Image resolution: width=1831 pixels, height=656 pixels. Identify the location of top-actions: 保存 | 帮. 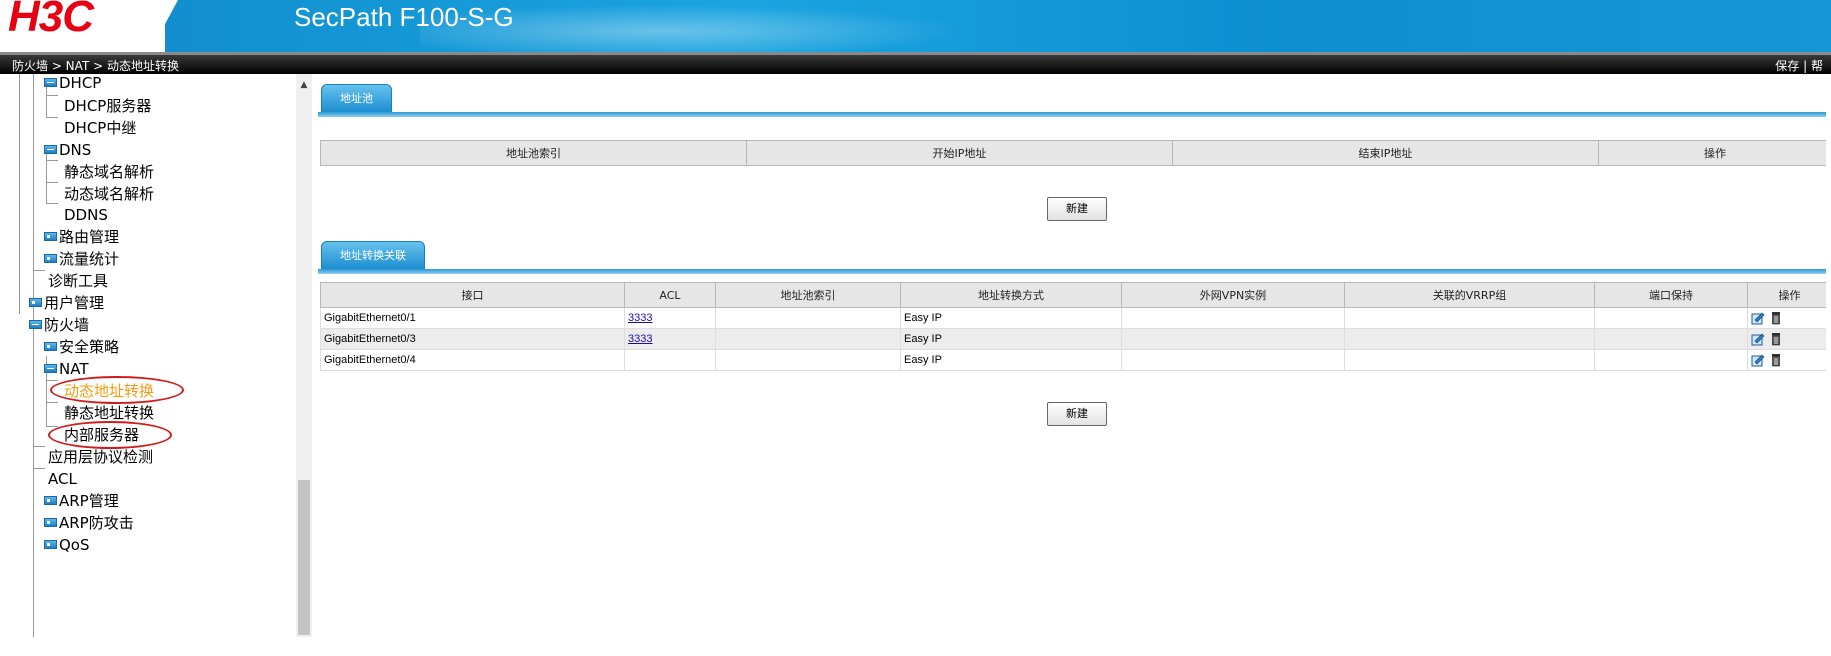
(1799, 65).